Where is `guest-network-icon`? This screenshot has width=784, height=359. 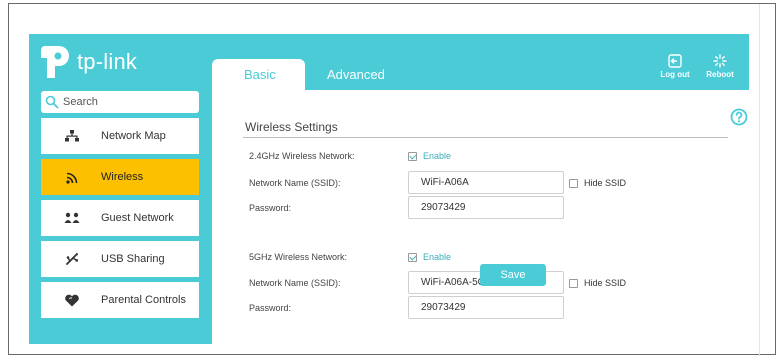 guest-network-icon is located at coordinates (72, 218).